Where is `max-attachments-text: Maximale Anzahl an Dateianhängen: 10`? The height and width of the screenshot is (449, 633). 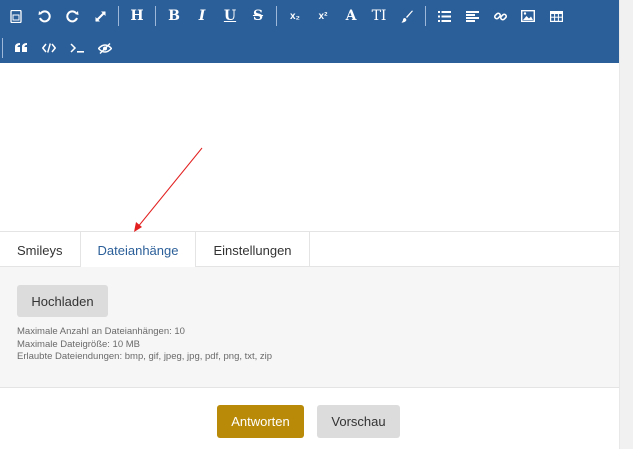 max-attachments-text: Maximale Anzahl an Dateianhängen: 10 is located at coordinates (101, 331).